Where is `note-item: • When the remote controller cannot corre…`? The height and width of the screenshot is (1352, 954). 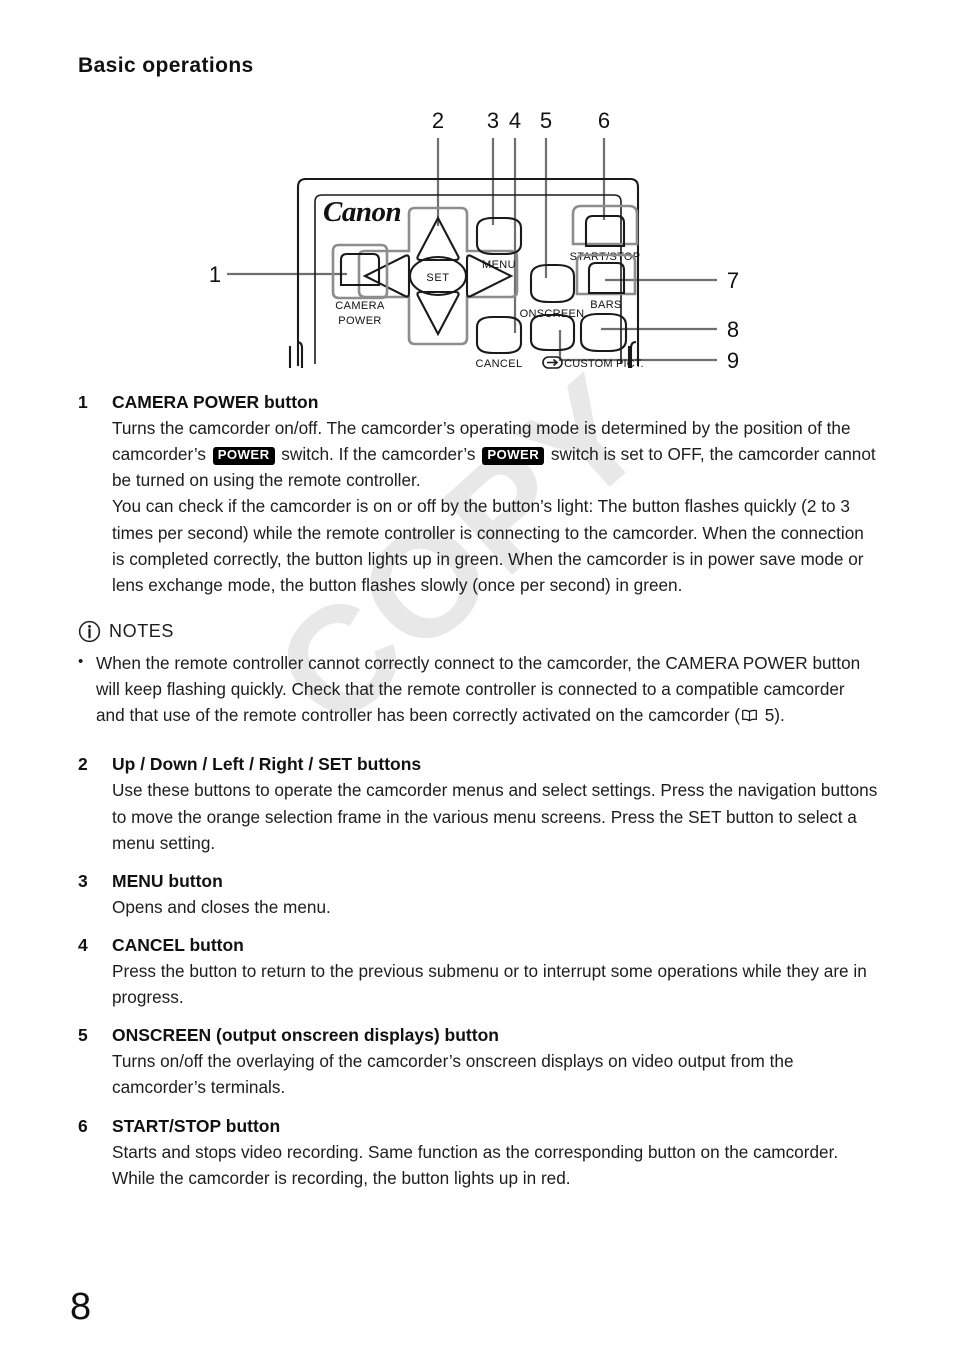
note-item: • When the remote controller cannot corre… is located at coordinates (478, 689).